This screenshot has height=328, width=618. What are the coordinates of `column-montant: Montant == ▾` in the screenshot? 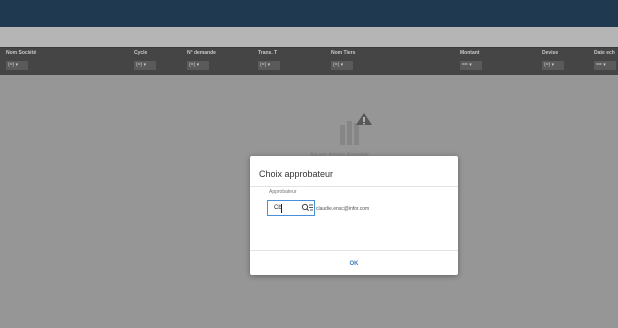 It's located at (471, 62).